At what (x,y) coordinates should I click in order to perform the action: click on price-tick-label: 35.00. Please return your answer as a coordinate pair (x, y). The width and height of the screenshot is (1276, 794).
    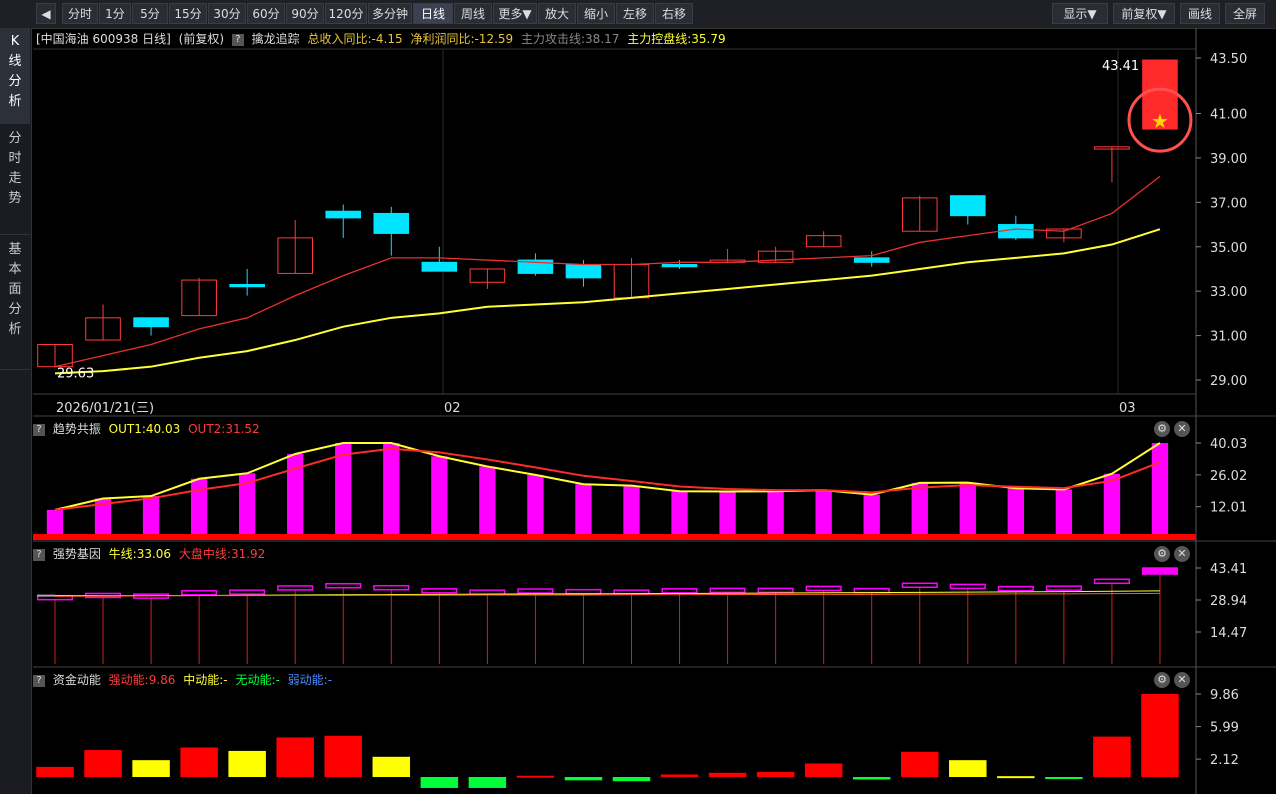
    Looking at the image, I should click on (1228, 248).